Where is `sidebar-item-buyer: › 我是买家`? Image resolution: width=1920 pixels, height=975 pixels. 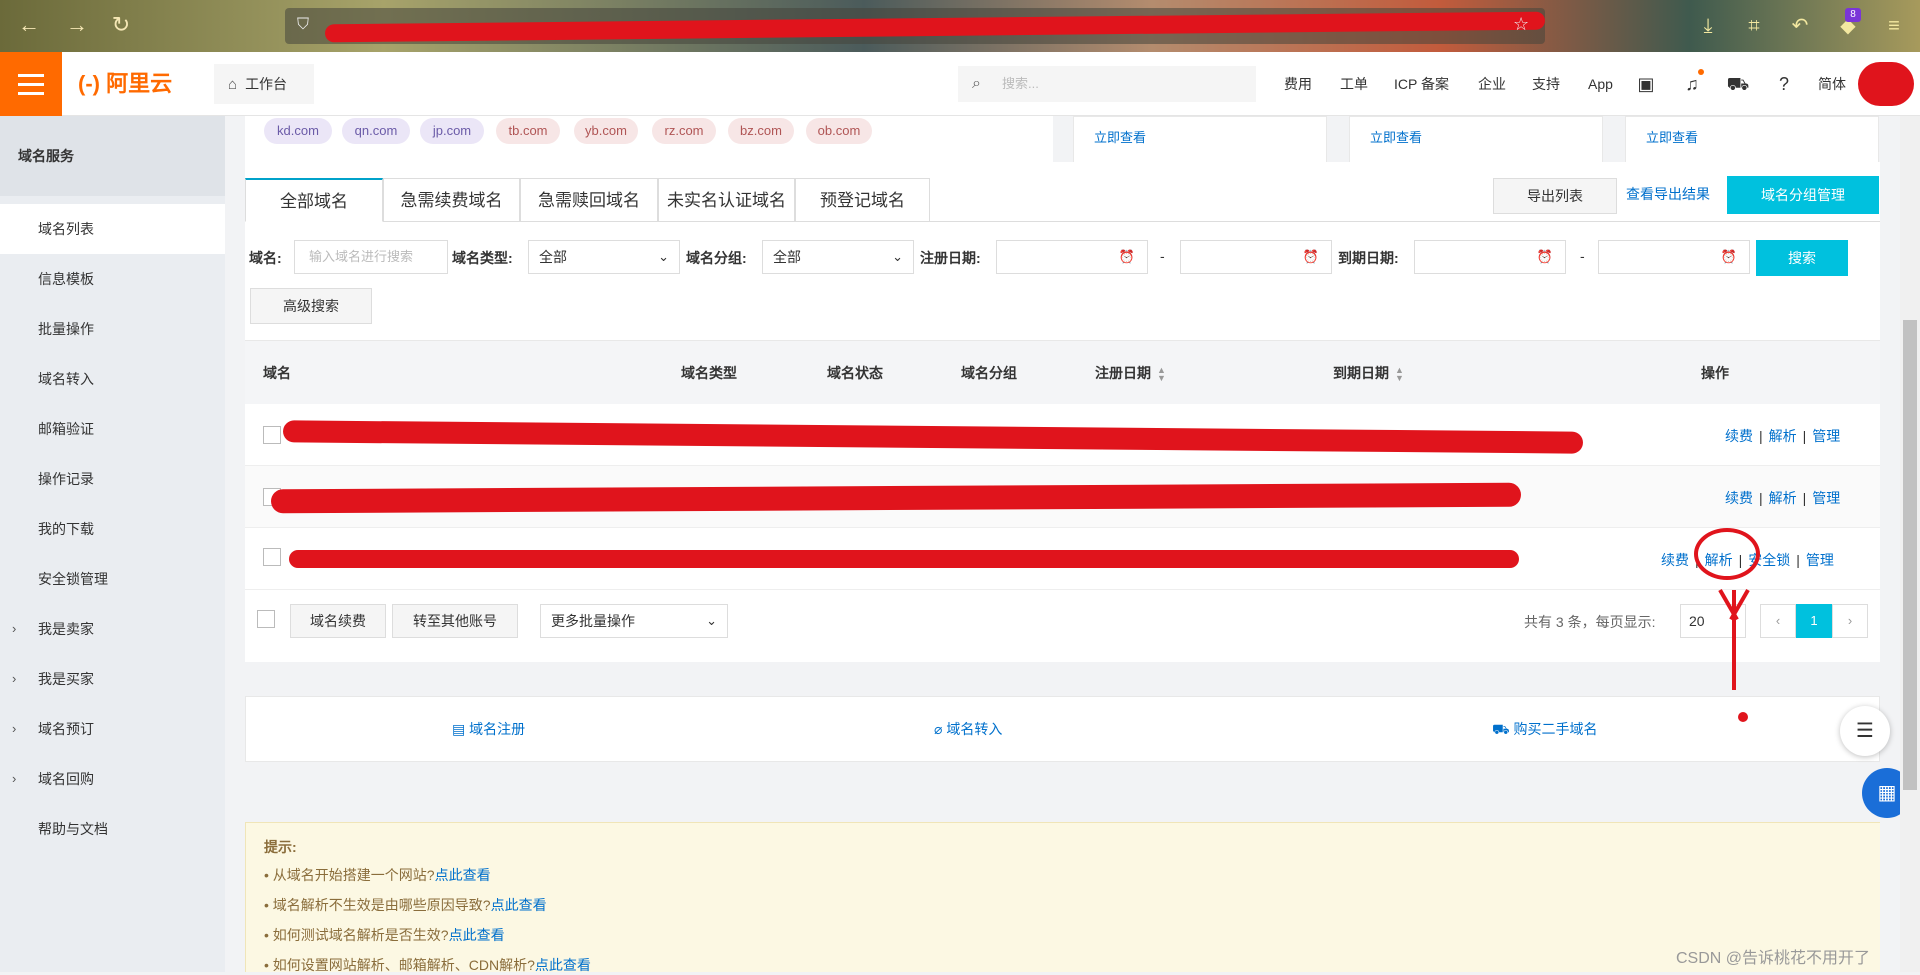
sidebar-item-buyer: › 我是买家 is located at coordinates (112, 679).